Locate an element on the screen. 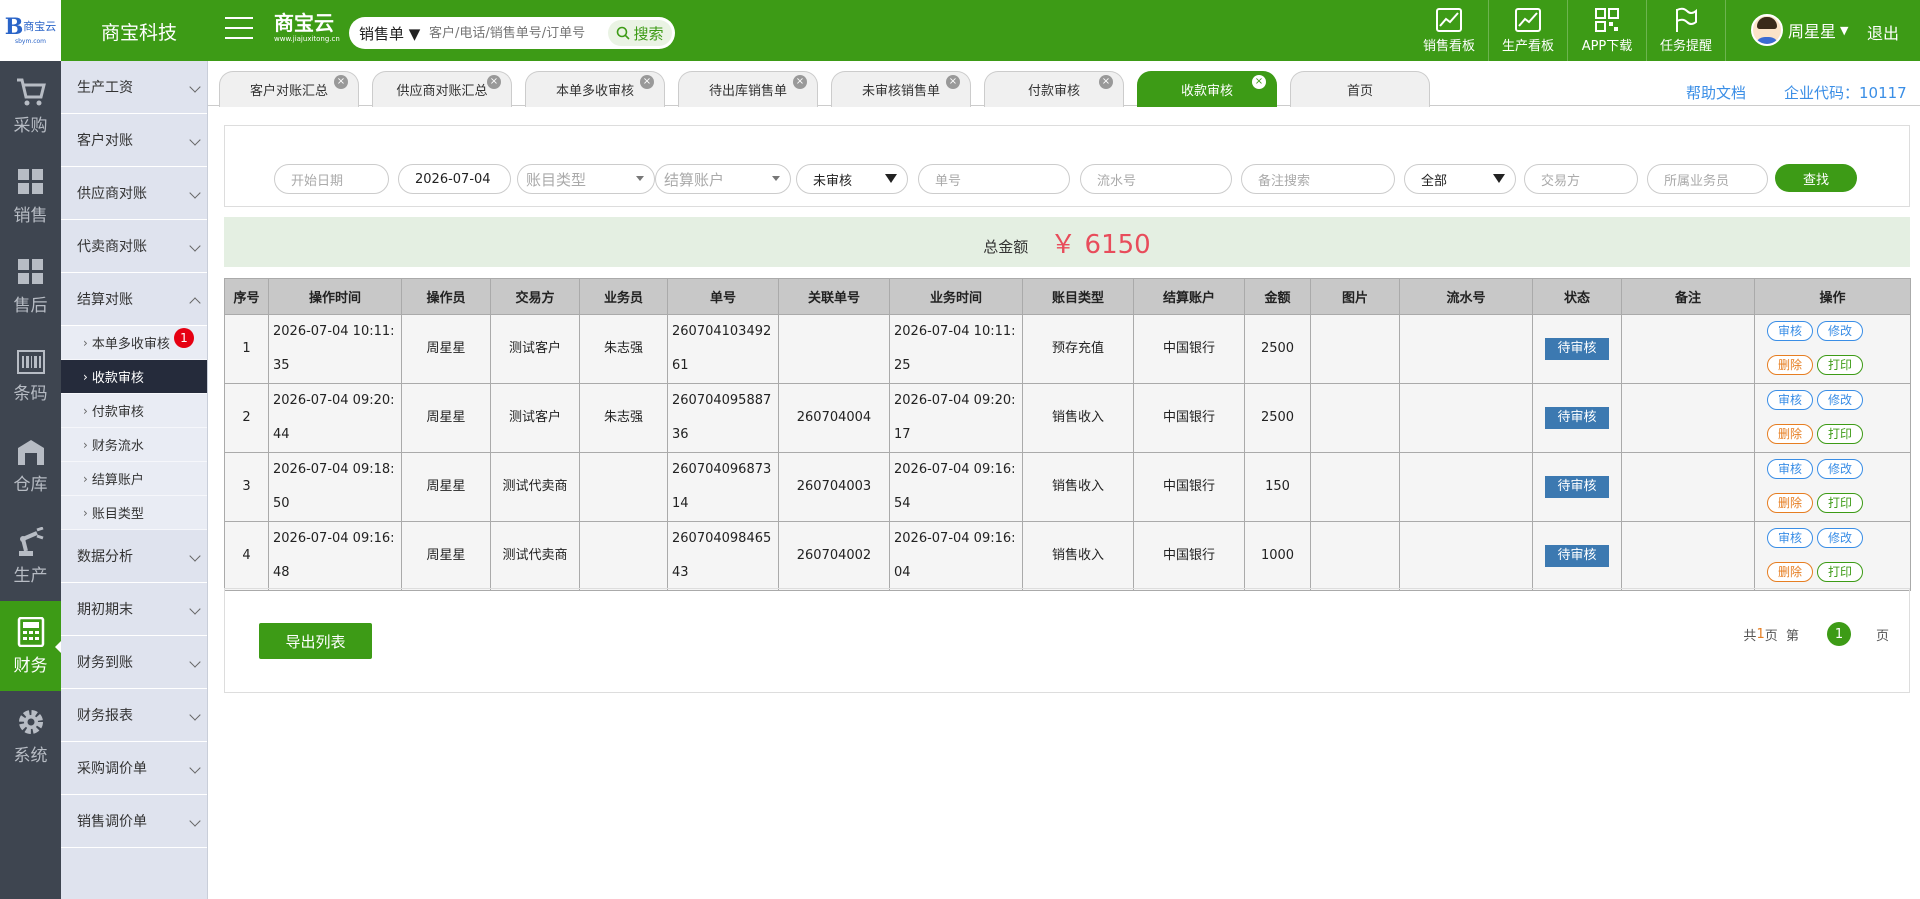  submenu-group-period: 期初期末 is located at coordinates (134, 609).